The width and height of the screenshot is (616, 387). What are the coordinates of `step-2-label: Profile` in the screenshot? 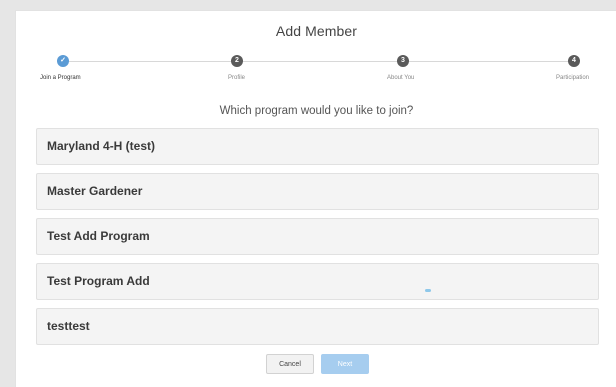 It's located at (237, 78).